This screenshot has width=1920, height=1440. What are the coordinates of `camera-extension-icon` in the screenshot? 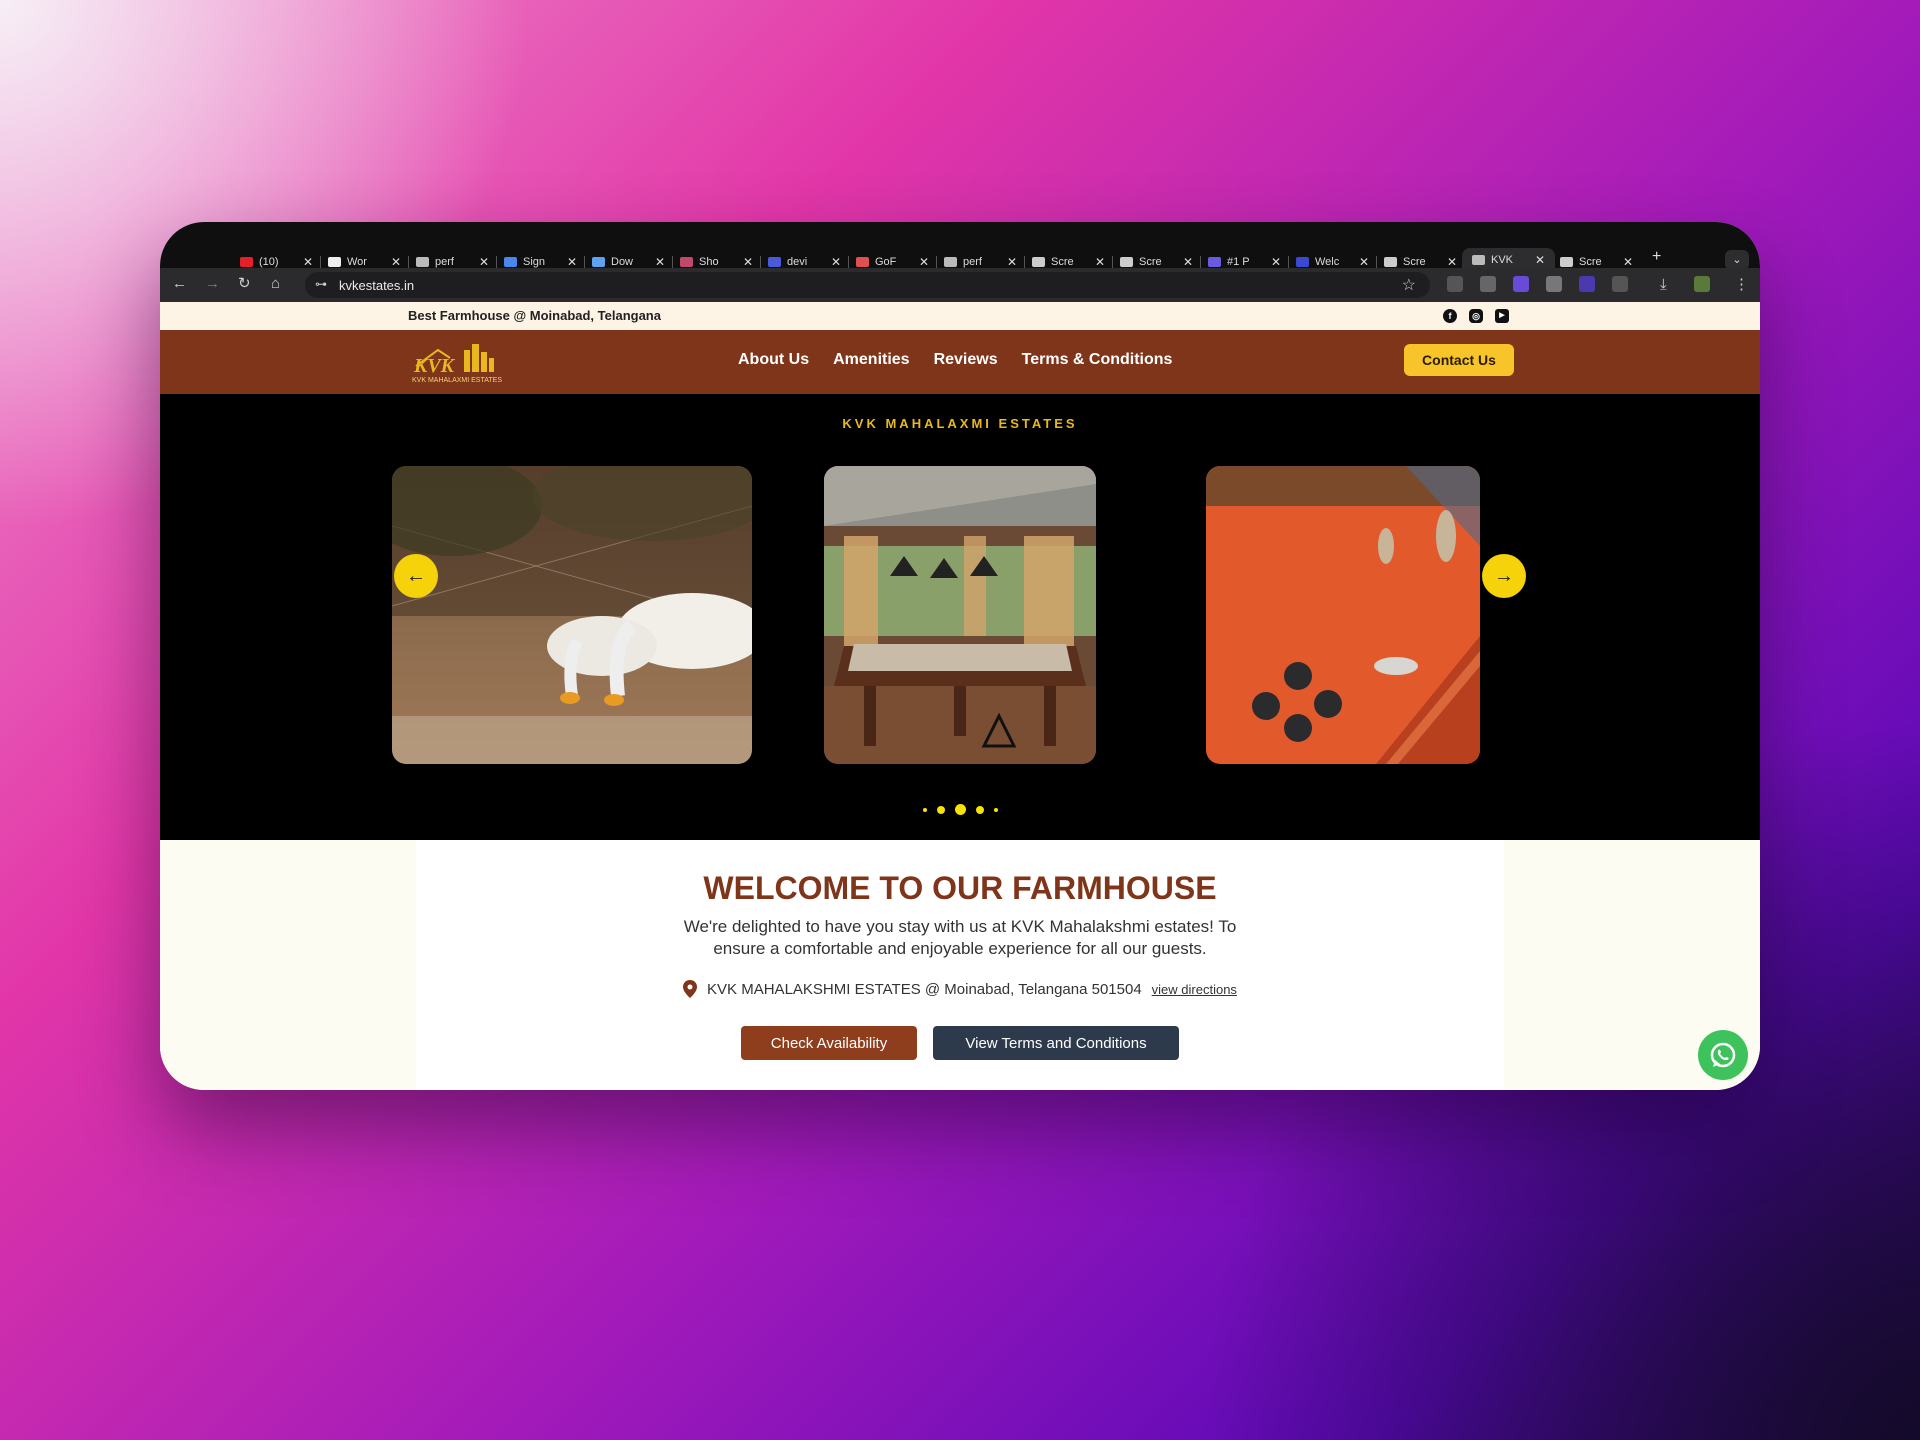 It's located at (1455, 284).